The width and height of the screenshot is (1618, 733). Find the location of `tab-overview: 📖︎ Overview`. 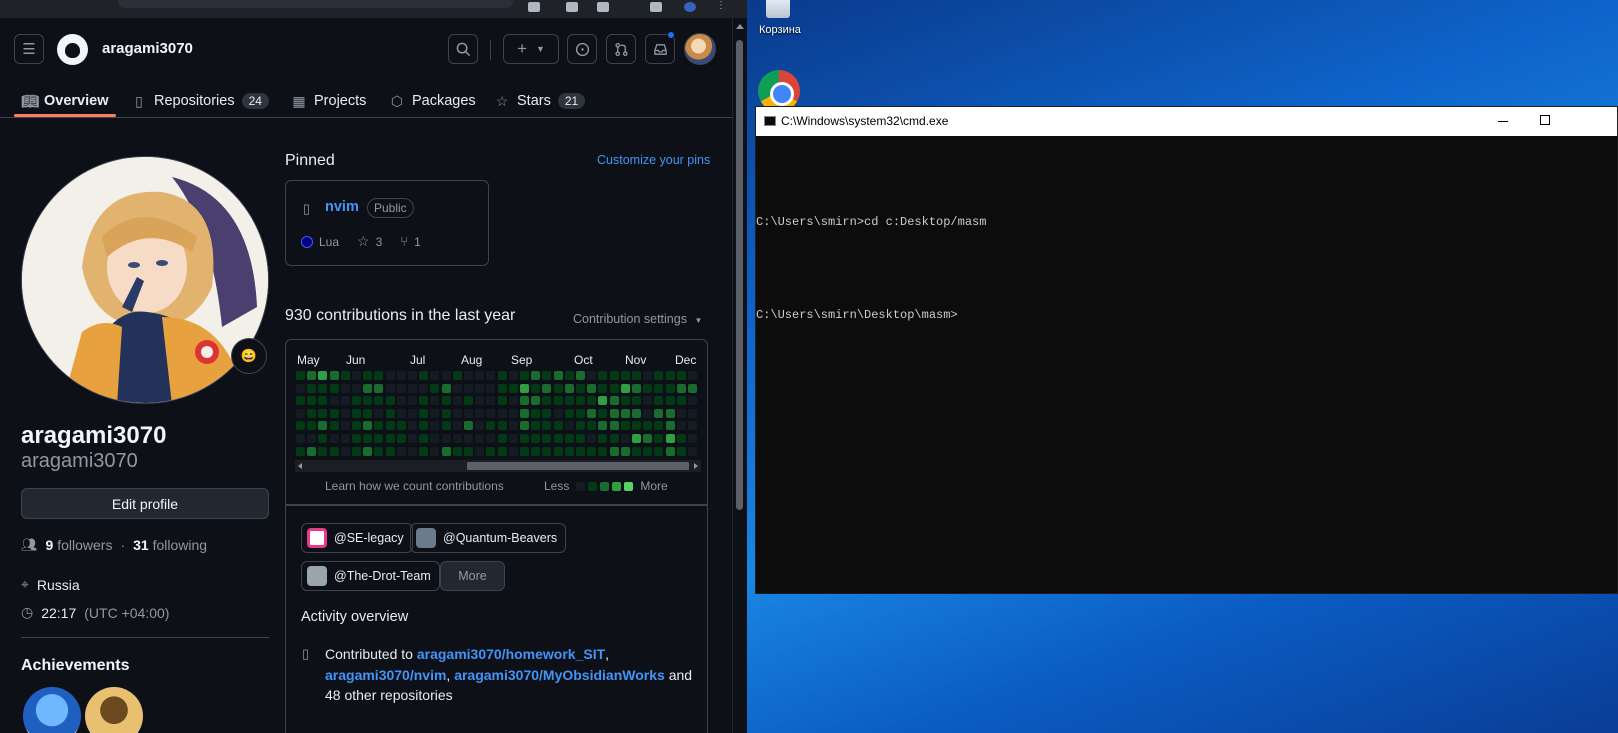

tab-overview: 📖︎ Overview is located at coordinates (65, 101).